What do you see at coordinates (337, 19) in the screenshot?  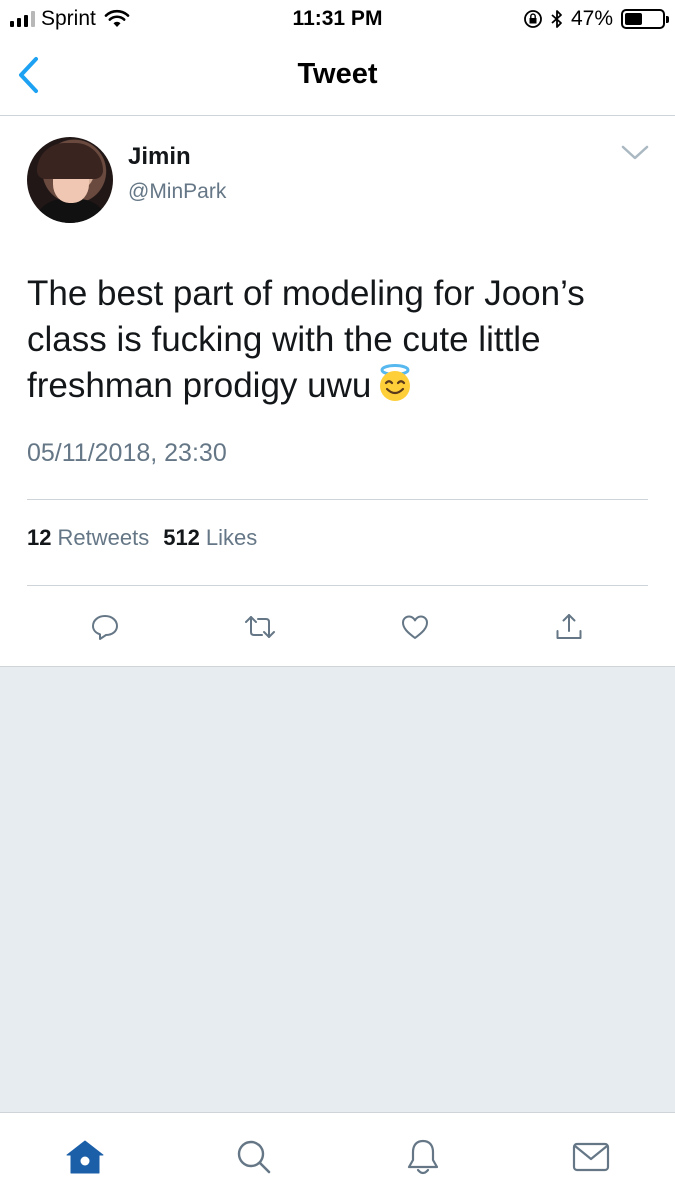 I see `status-bar: Sprint 11:31 PM 47%` at bounding box center [337, 19].